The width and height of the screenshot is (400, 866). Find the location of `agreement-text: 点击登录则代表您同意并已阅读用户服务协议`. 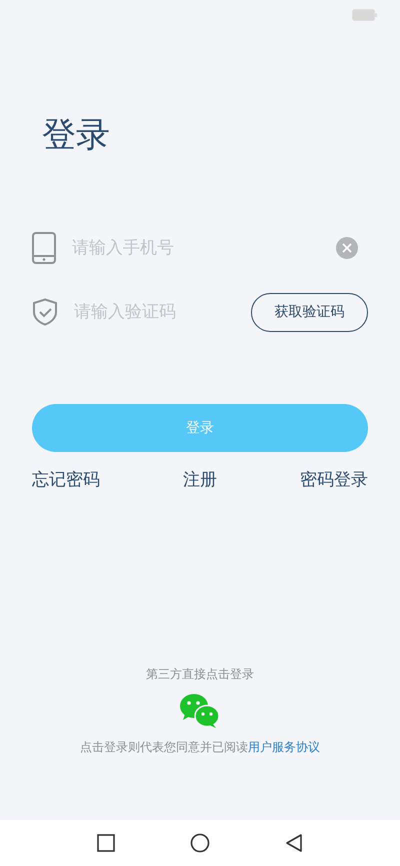

agreement-text: 点击登录则代表您同意并已阅读用户服务协议 is located at coordinates (200, 747).